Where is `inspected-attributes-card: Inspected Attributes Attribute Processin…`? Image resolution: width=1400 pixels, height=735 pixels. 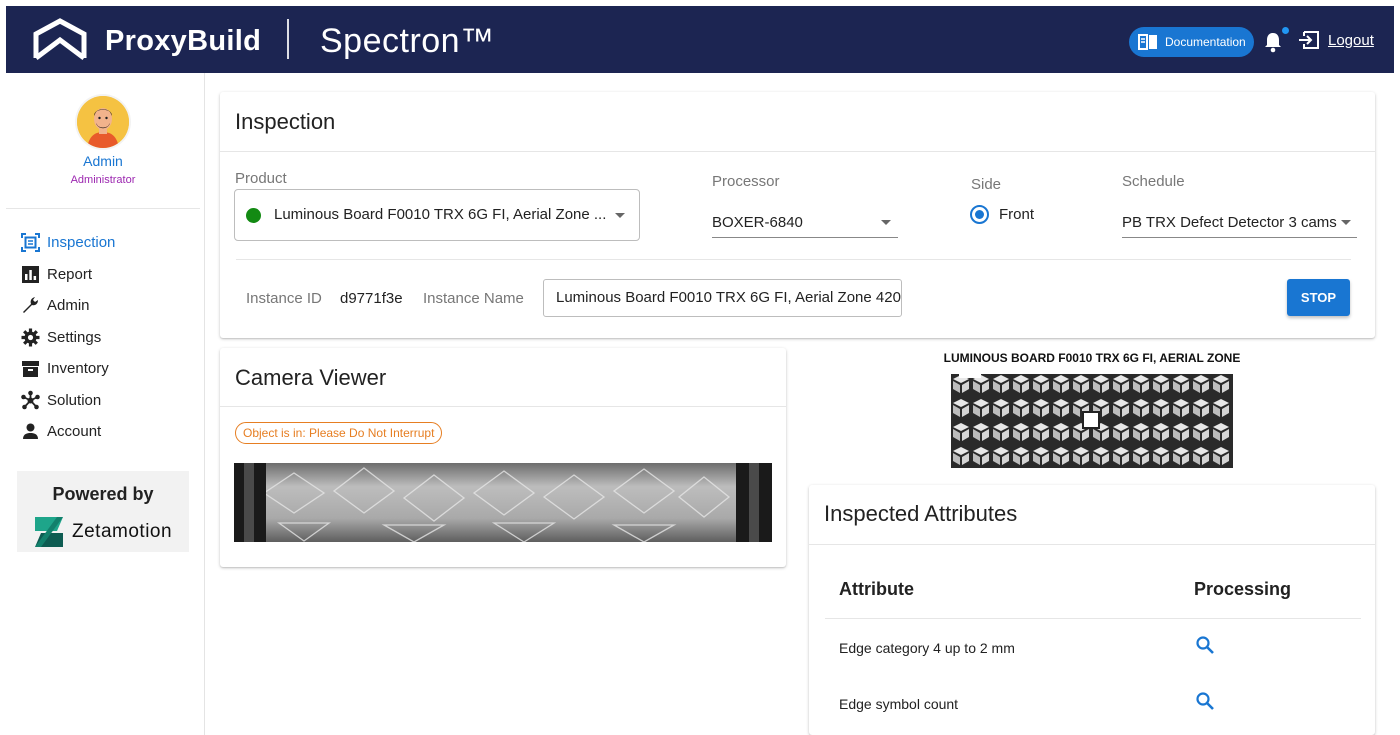 inspected-attributes-card: Inspected Attributes Attribute Processin… is located at coordinates (1092, 610).